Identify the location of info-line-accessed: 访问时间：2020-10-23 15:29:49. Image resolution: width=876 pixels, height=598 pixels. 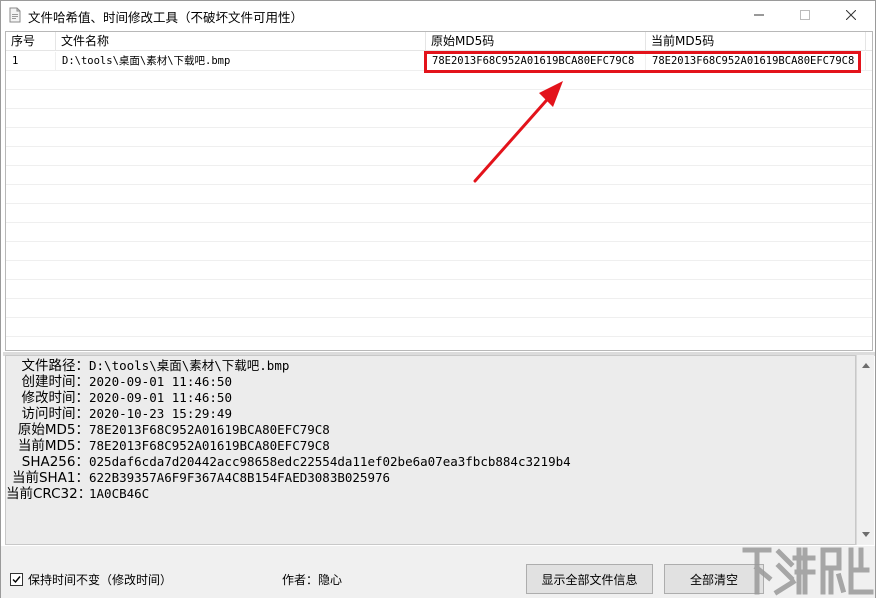
(288, 414).